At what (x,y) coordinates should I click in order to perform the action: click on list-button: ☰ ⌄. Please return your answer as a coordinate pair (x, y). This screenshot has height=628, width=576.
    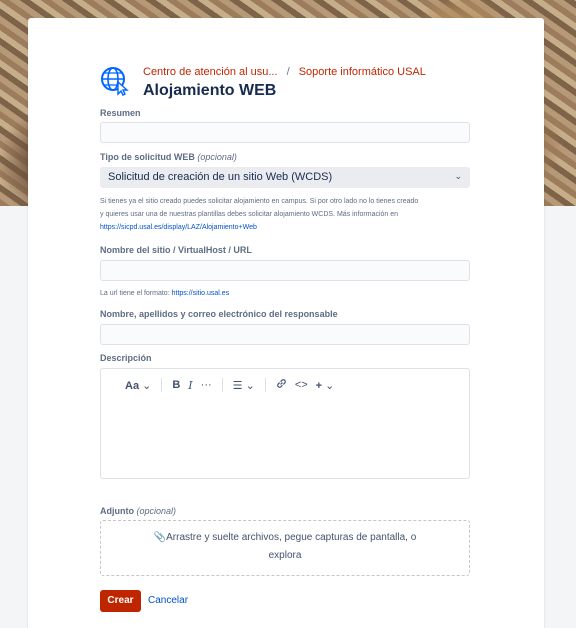
    Looking at the image, I should click on (244, 385).